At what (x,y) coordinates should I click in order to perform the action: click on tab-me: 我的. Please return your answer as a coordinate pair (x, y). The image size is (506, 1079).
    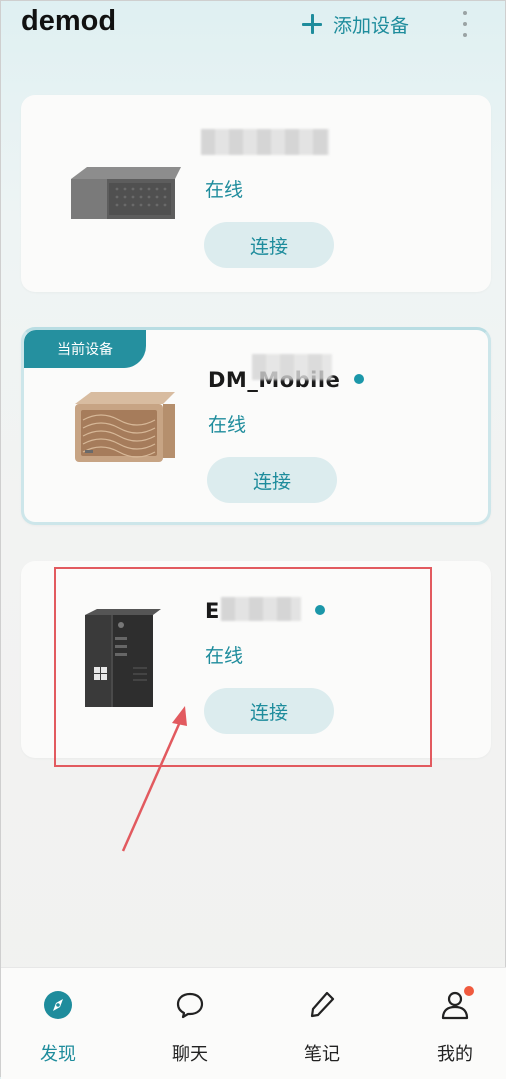
    Looking at the image, I should click on (455, 1026).